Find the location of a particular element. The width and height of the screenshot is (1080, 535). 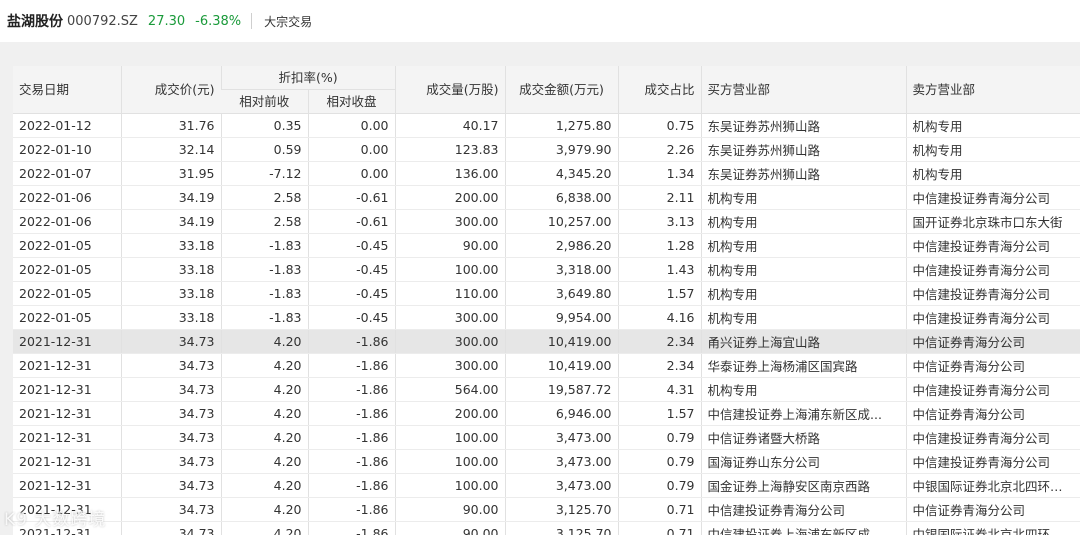

cell-date: 2022-01-05 is located at coordinates (67, 293).